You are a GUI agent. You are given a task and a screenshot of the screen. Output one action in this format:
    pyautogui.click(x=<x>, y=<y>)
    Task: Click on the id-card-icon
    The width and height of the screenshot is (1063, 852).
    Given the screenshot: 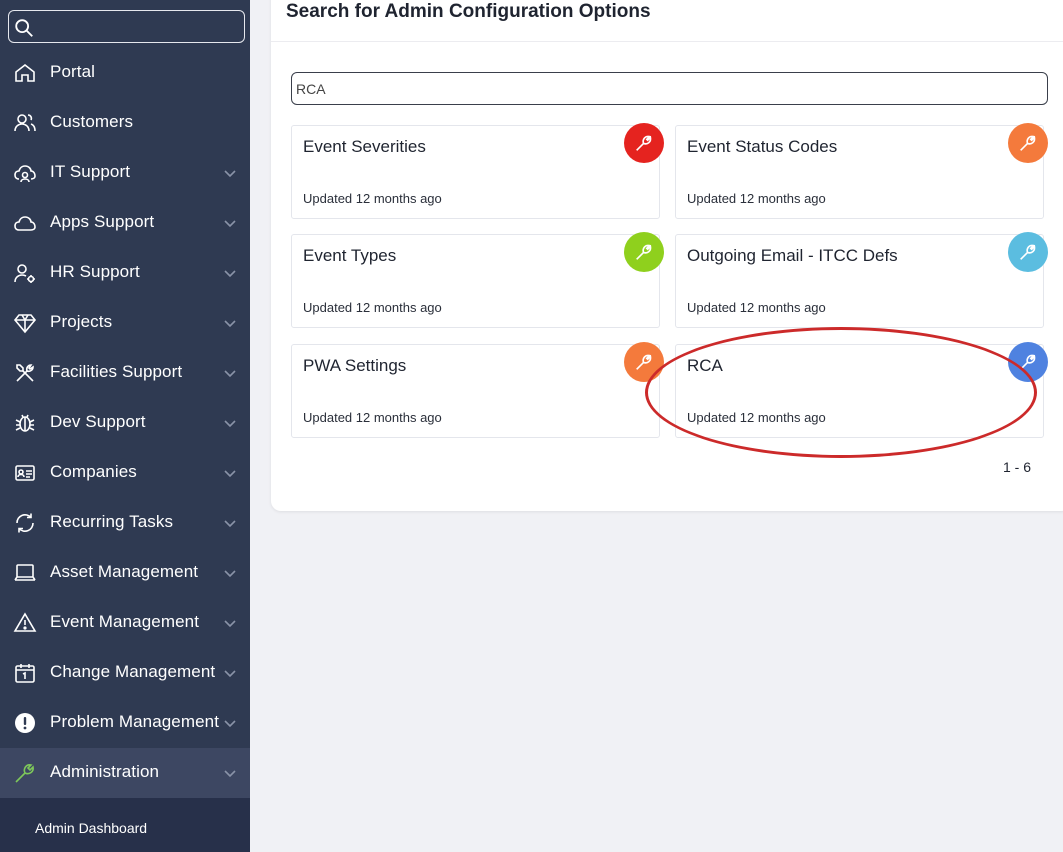 What is the action you would take?
    pyautogui.click(x=25, y=473)
    